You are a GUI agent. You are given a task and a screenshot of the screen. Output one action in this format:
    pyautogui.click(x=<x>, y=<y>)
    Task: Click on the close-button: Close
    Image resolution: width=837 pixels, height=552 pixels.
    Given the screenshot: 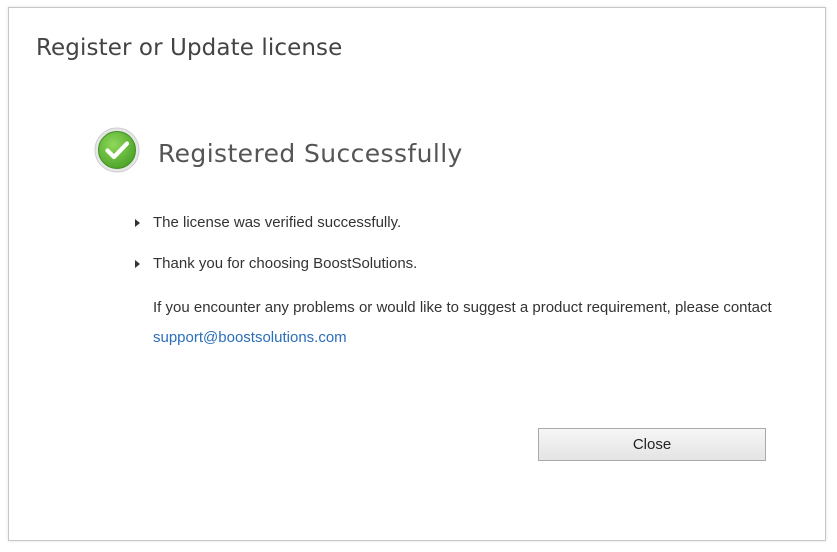 What is the action you would take?
    pyautogui.click(x=652, y=444)
    